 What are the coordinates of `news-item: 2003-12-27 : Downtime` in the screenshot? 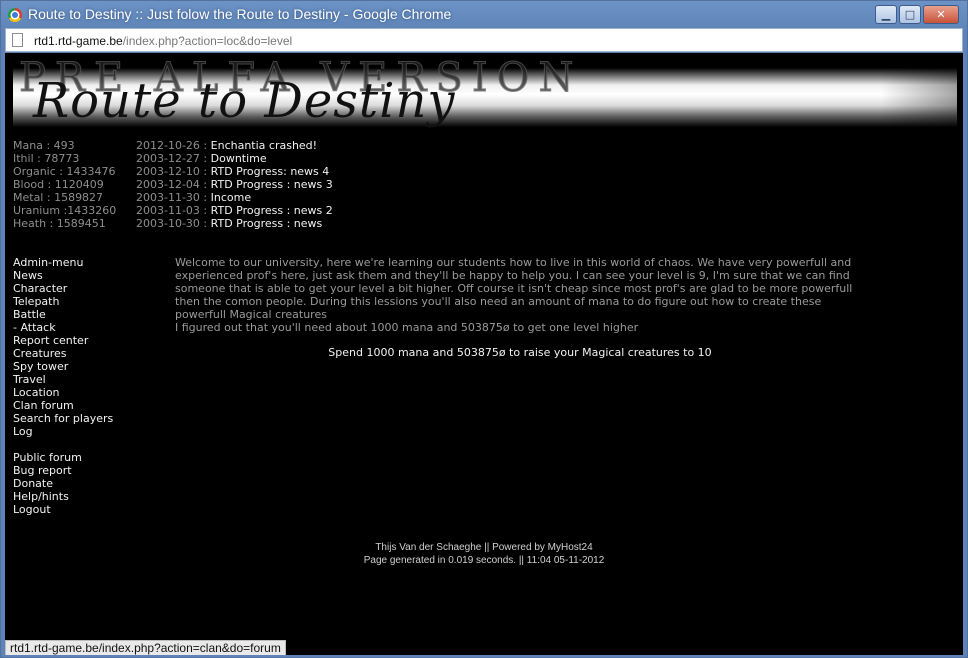 It's located at (234, 158).